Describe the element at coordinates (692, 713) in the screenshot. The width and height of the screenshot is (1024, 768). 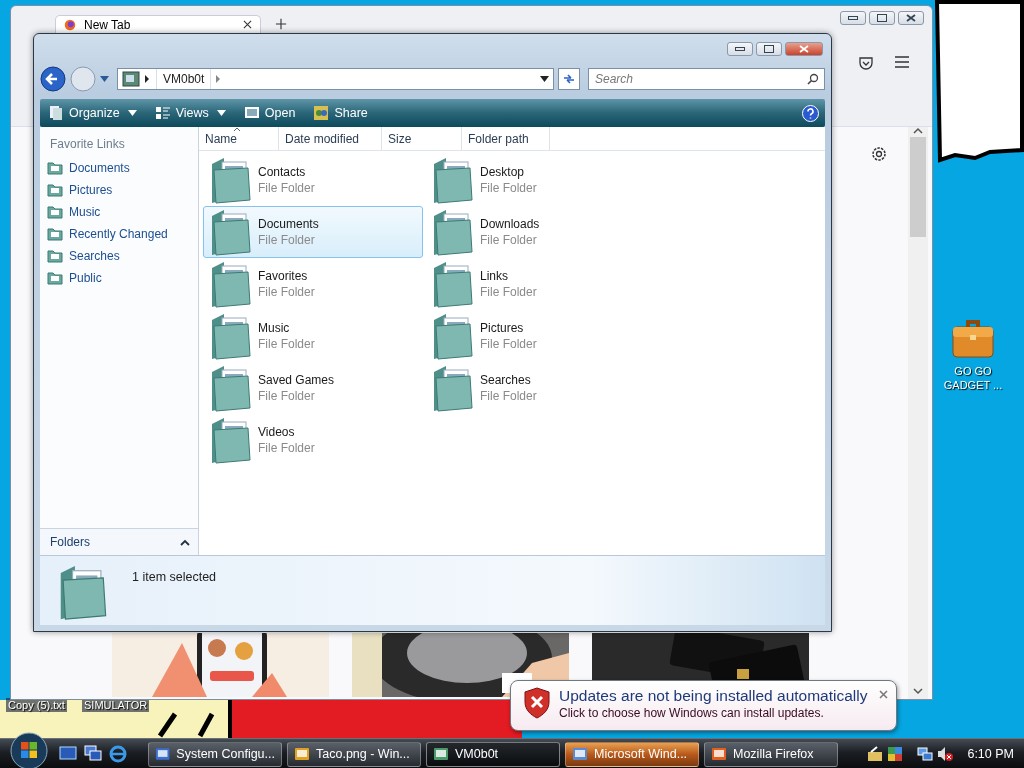
I see `notification-message: Click to choose how Windows can install updates.` at that location.